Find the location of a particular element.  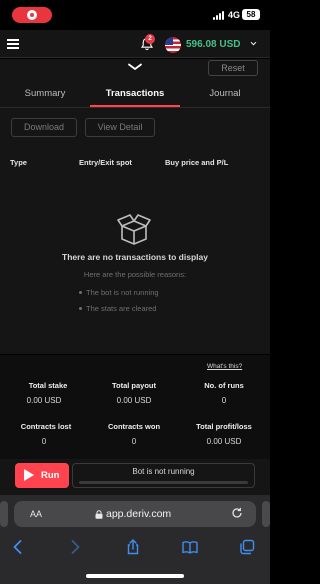

record-icon is located at coordinates (32, 15).